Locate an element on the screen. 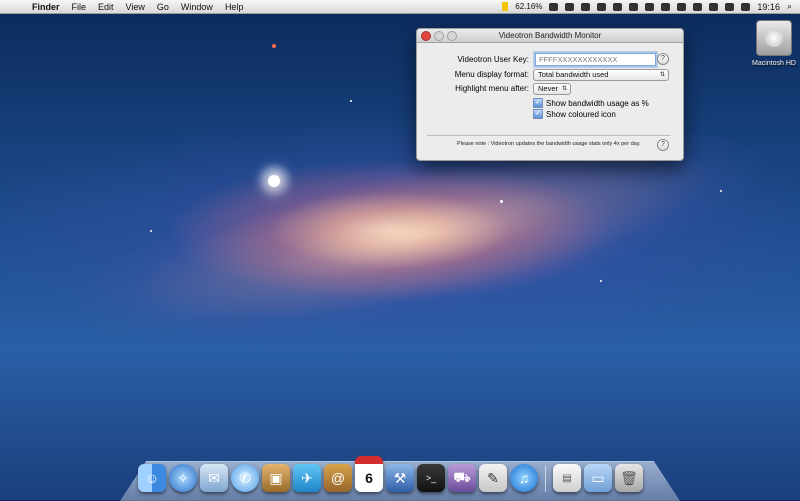  dock: ☺ ✧ ✉ ✆ ▣ ✈ @ 6 ⚒ >_ ⛟ ✎ ♫ ▤ ▭ 🗑 is located at coordinates (390, 474).